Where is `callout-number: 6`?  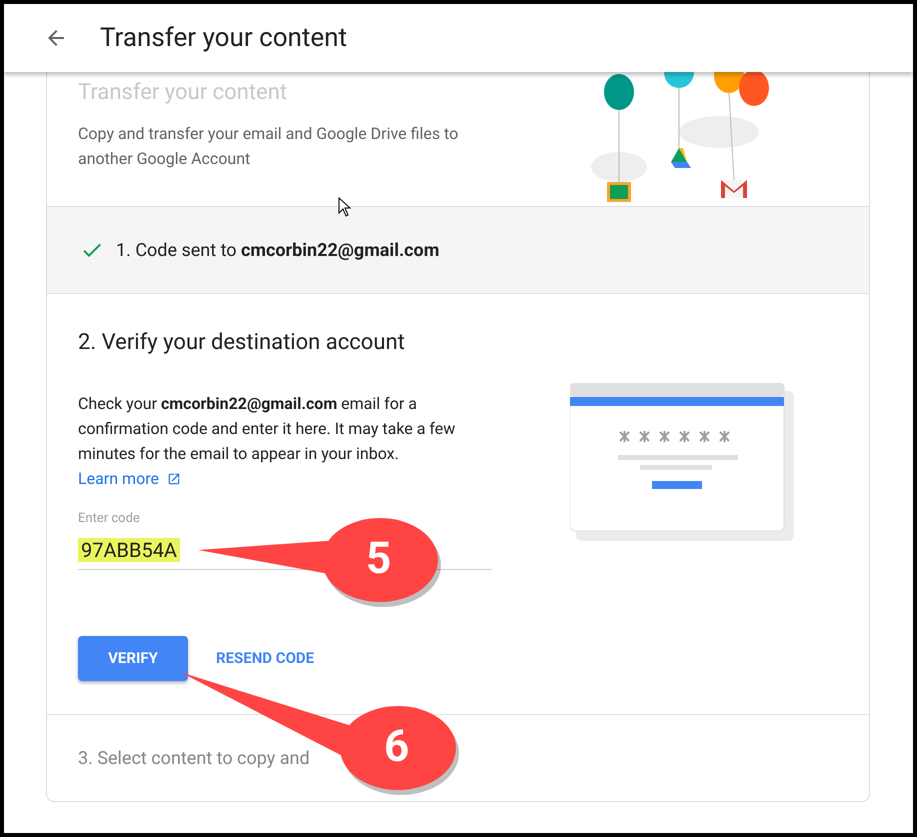 callout-number: 6 is located at coordinates (397, 746).